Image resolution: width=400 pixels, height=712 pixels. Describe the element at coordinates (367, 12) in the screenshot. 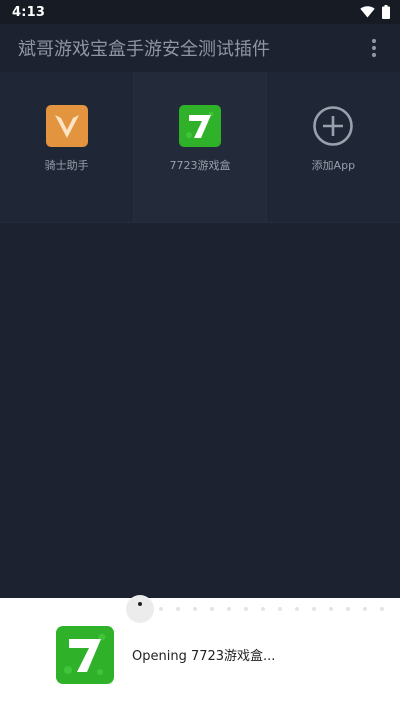

I see `wifi-icon` at that location.